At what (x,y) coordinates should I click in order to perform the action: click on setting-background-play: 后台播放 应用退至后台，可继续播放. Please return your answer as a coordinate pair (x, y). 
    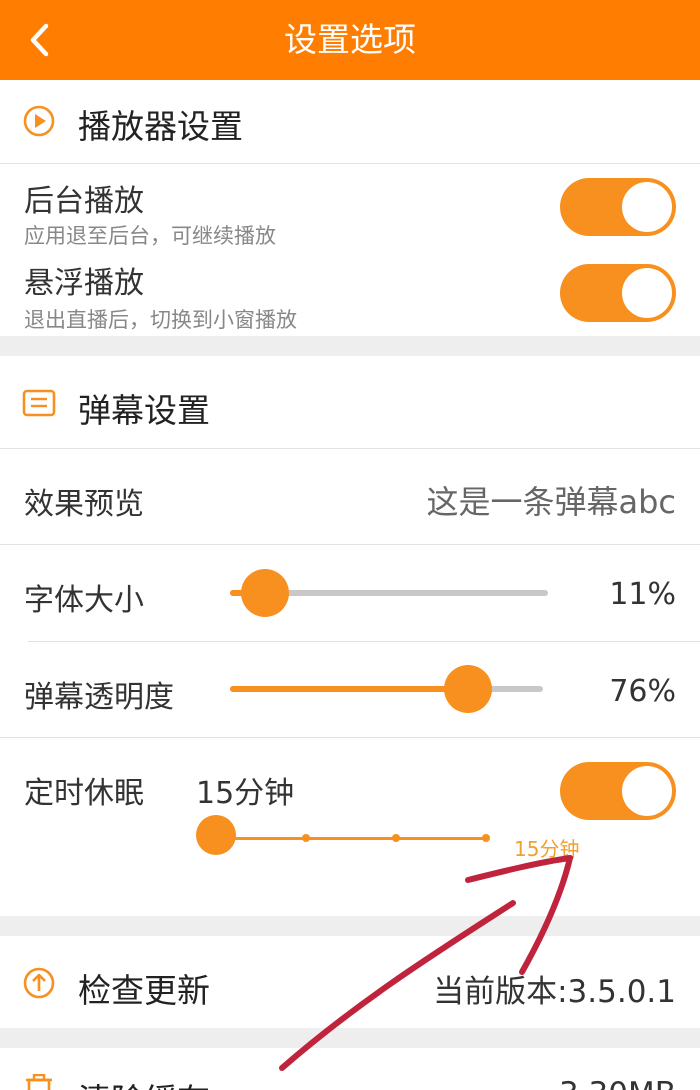
    Looking at the image, I should click on (350, 207).